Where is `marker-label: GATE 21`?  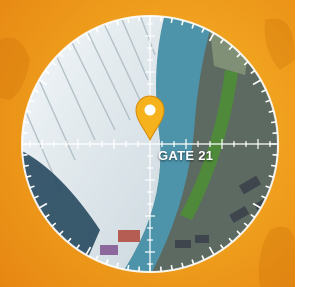 marker-label: GATE 21 is located at coordinates (186, 155).